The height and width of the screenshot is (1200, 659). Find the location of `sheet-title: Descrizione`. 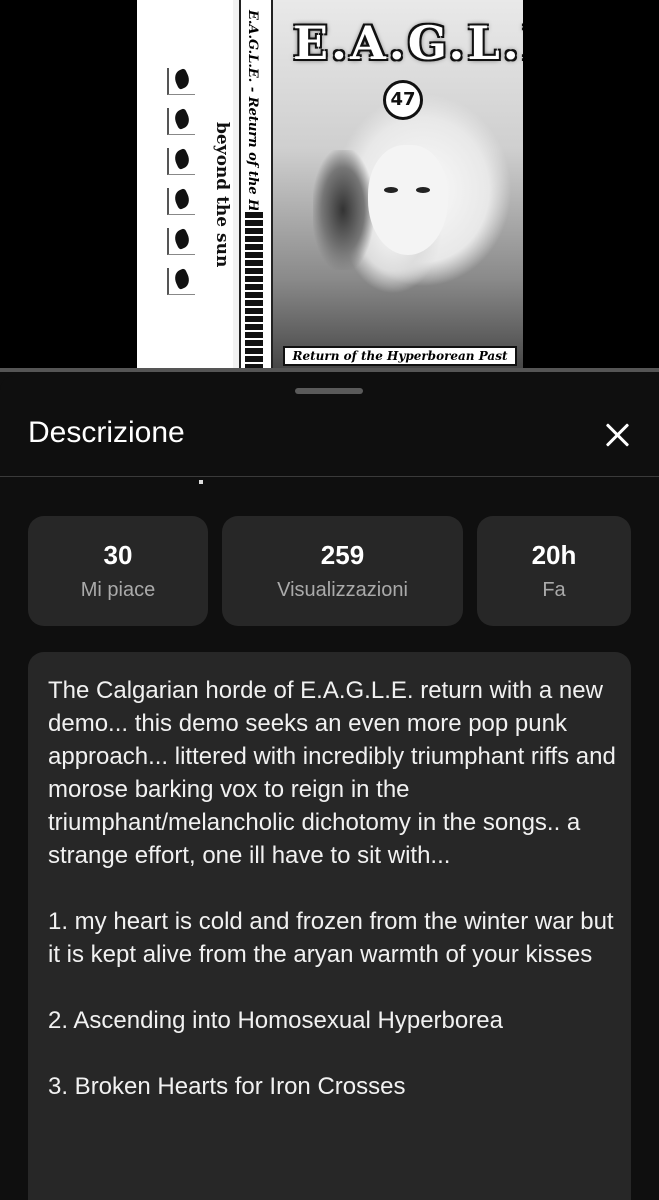

sheet-title: Descrizione is located at coordinates (106, 432).